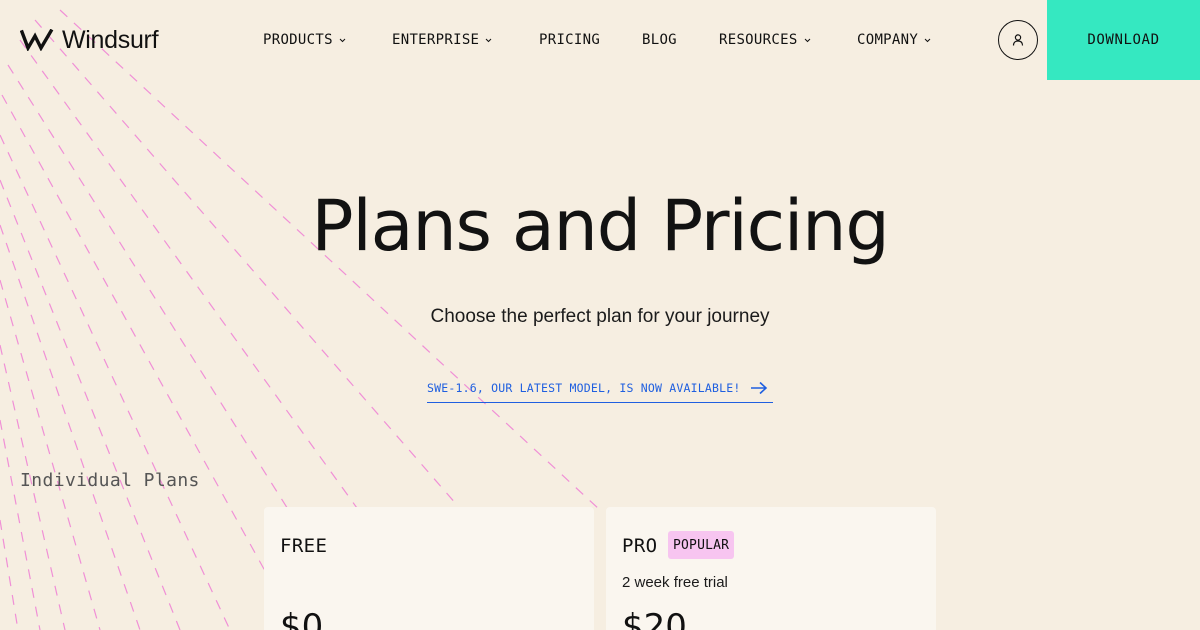  Describe the element at coordinates (759, 388) in the screenshot. I see `arrow-right-icon` at that location.